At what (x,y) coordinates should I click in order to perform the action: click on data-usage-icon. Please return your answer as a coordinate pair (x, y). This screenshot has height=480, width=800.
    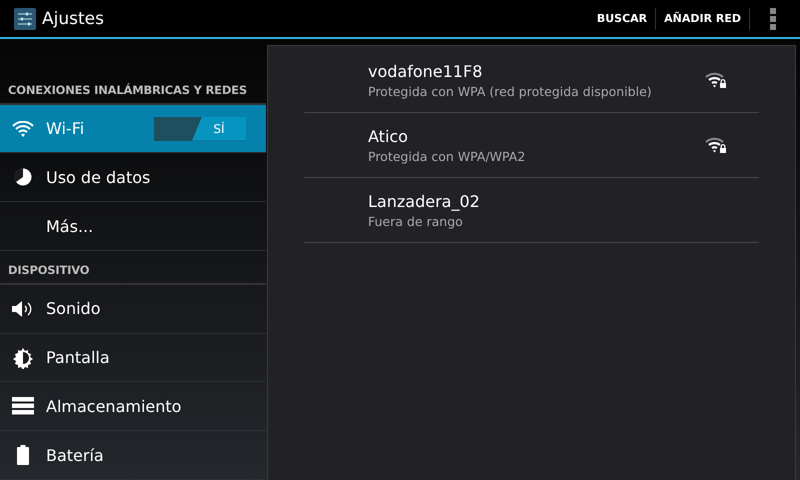
    Looking at the image, I should click on (23, 177).